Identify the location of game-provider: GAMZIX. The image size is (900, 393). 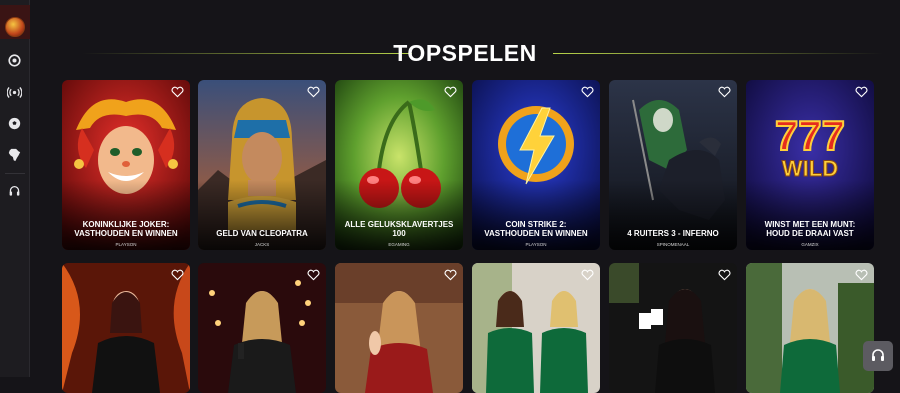
(810, 244).